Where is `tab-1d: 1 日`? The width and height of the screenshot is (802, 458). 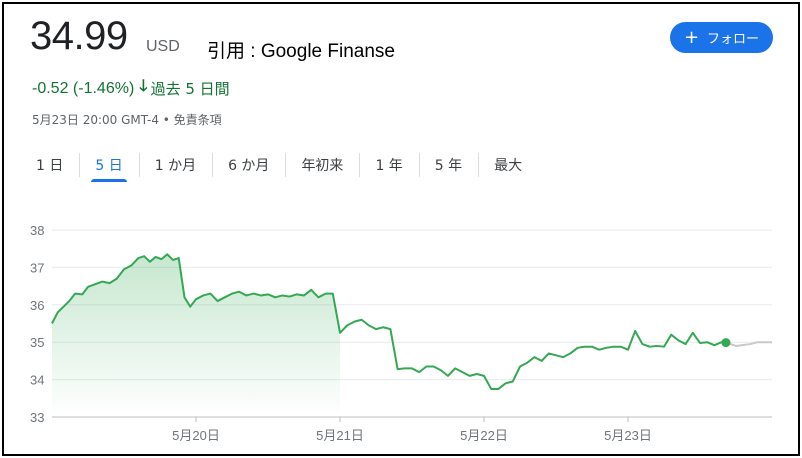 tab-1d: 1 日 is located at coordinates (49, 164).